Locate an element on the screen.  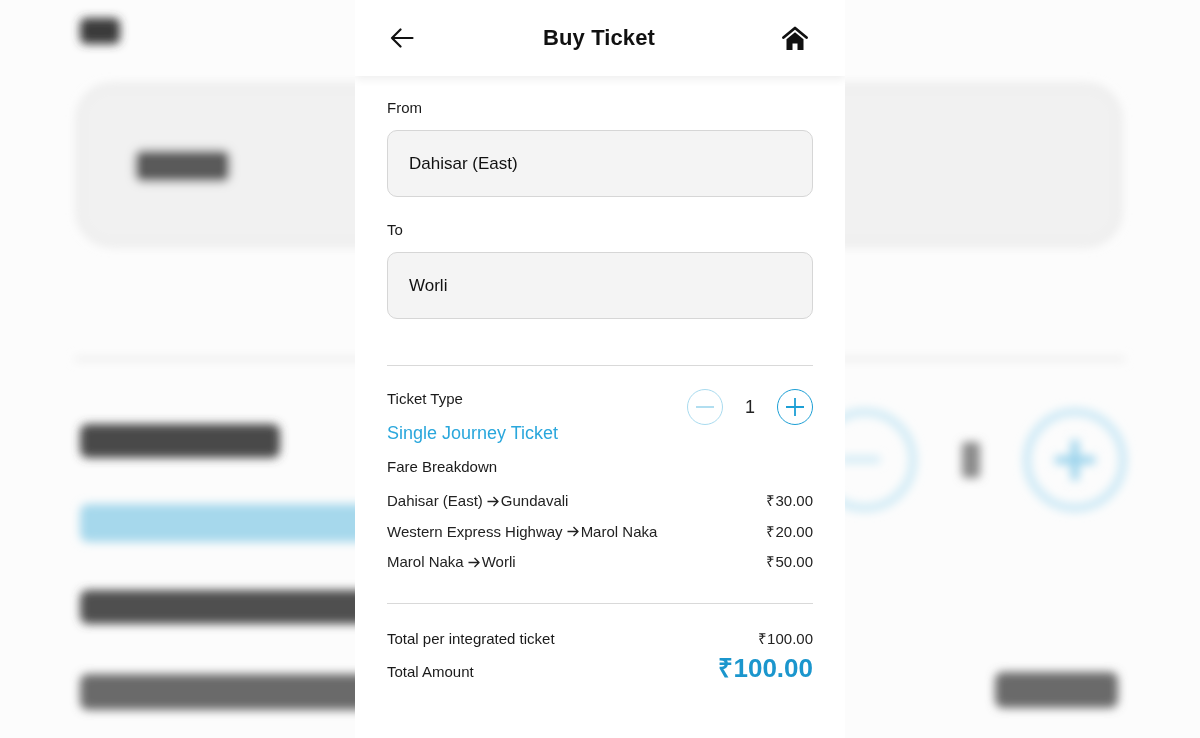
minus-icon is located at coordinates (705, 407).